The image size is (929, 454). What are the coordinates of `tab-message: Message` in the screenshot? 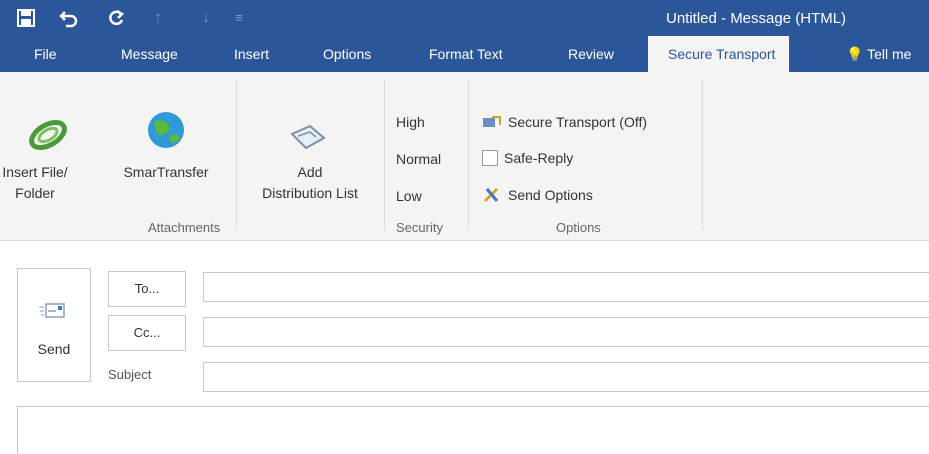 It's located at (149, 54).